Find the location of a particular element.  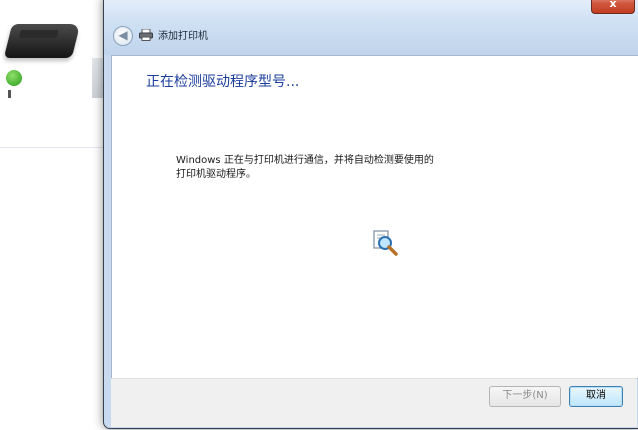

printer-icon is located at coordinates (146, 35).